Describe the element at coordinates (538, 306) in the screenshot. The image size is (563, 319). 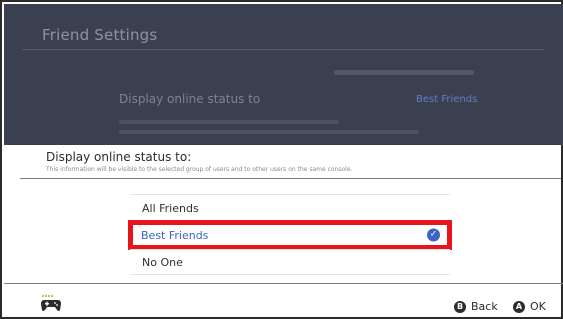
I see `ok-label: OK` at that location.